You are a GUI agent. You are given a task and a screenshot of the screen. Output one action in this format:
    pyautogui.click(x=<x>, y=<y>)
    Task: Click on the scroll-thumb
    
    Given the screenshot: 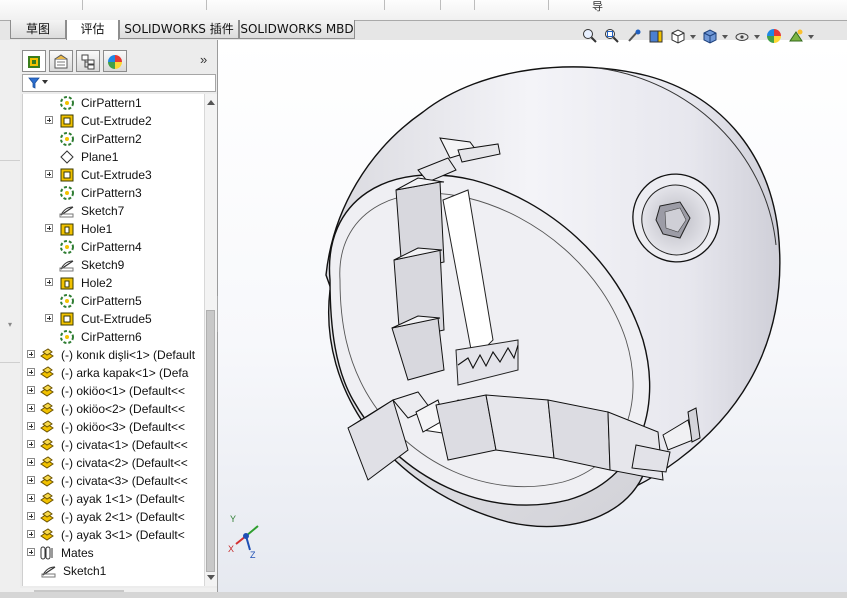 What is the action you would take?
    pyautogui.click(x=210, y=441)
    